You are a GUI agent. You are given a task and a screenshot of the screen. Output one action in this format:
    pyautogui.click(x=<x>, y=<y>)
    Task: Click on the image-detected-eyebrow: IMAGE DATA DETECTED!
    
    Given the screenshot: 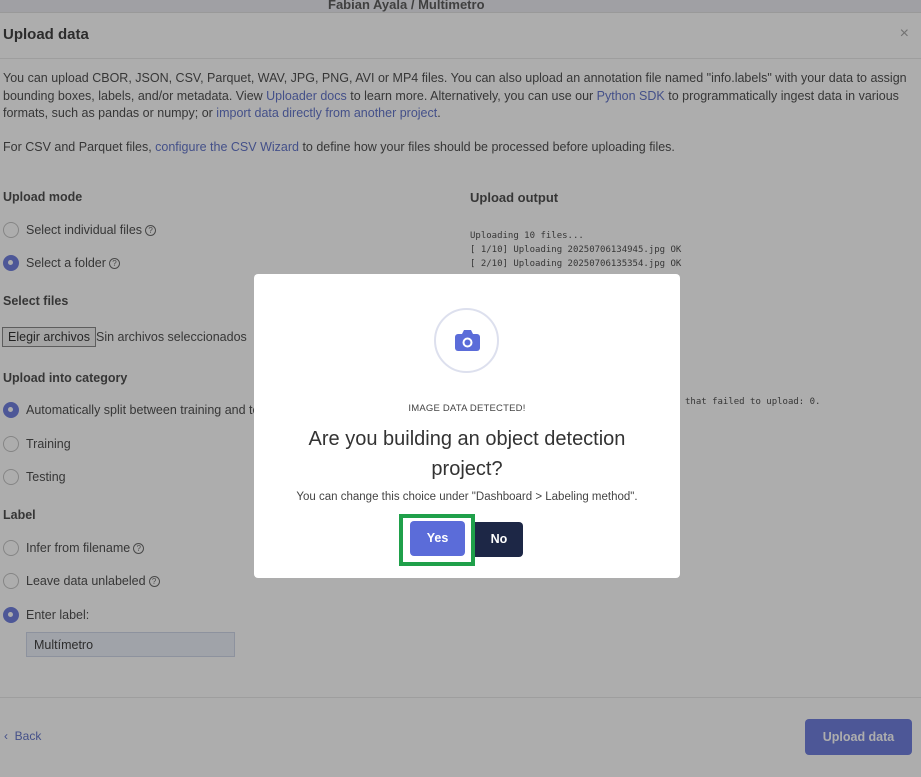 What is the action you would take?
    pyautogui.click(x=467, y=408)
    